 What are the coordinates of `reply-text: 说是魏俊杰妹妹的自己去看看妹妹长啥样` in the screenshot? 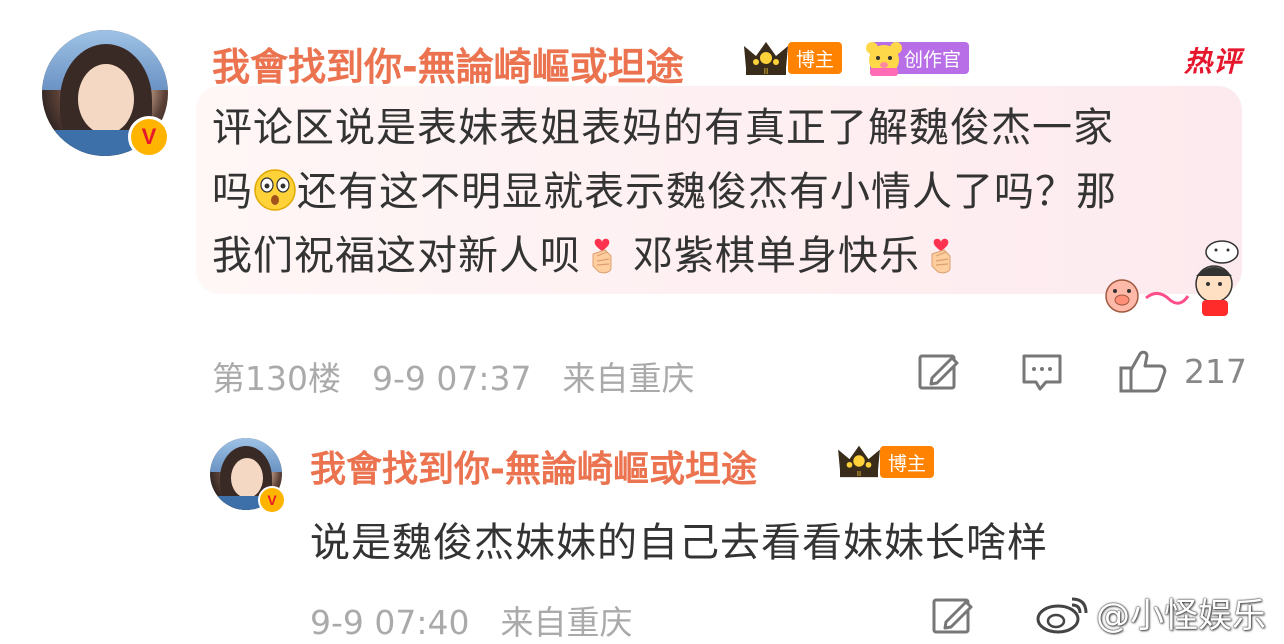 It's located at (679, 543).